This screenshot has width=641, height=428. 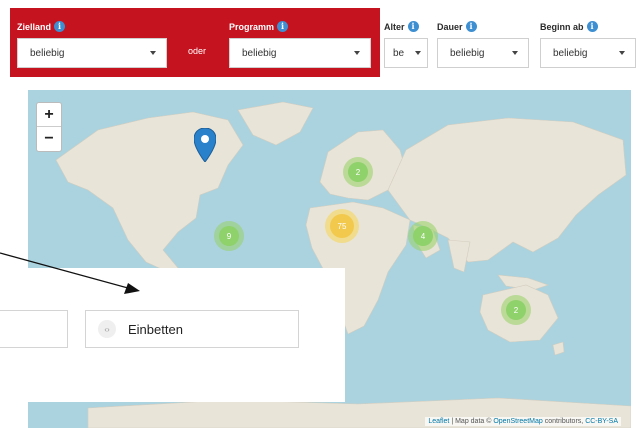 I want to click on zoom-control: + −, so click(x=49, y=127).